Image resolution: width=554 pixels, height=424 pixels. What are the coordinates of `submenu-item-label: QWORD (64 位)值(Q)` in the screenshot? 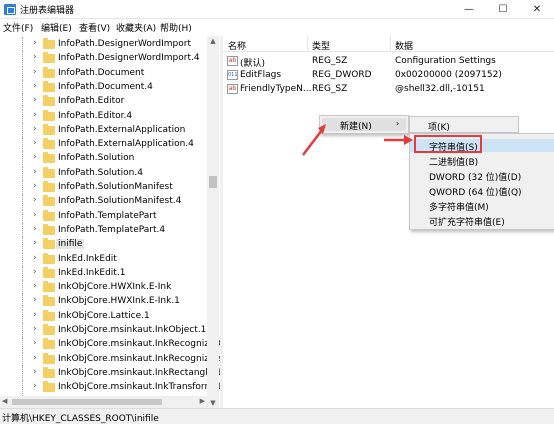 It's located at (475, 193).